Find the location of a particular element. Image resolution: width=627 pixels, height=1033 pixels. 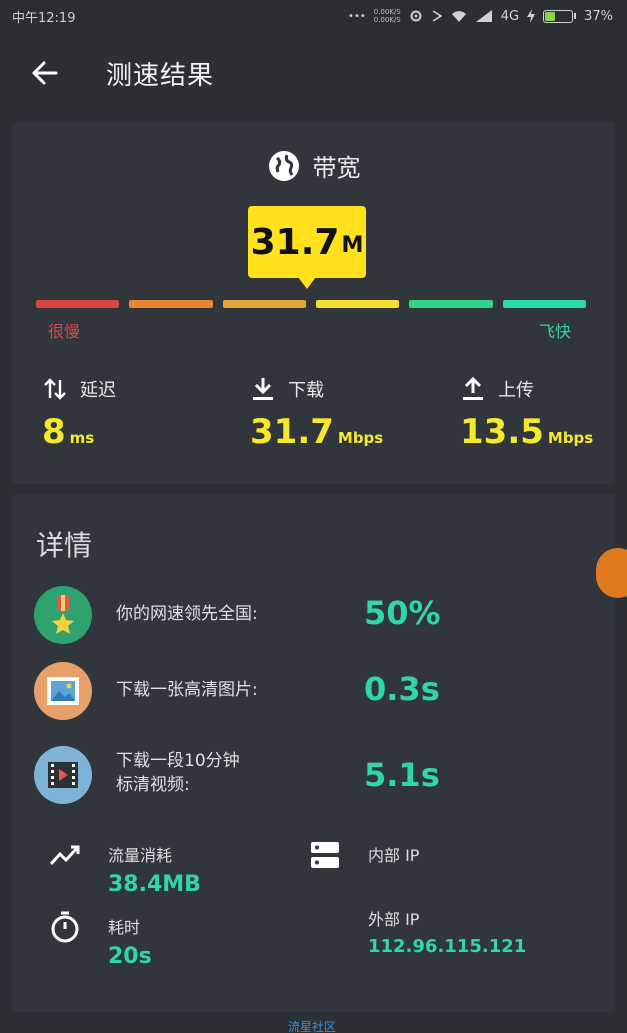

internal-ip-info: 内部 IP is located at coordinates (393, 857).